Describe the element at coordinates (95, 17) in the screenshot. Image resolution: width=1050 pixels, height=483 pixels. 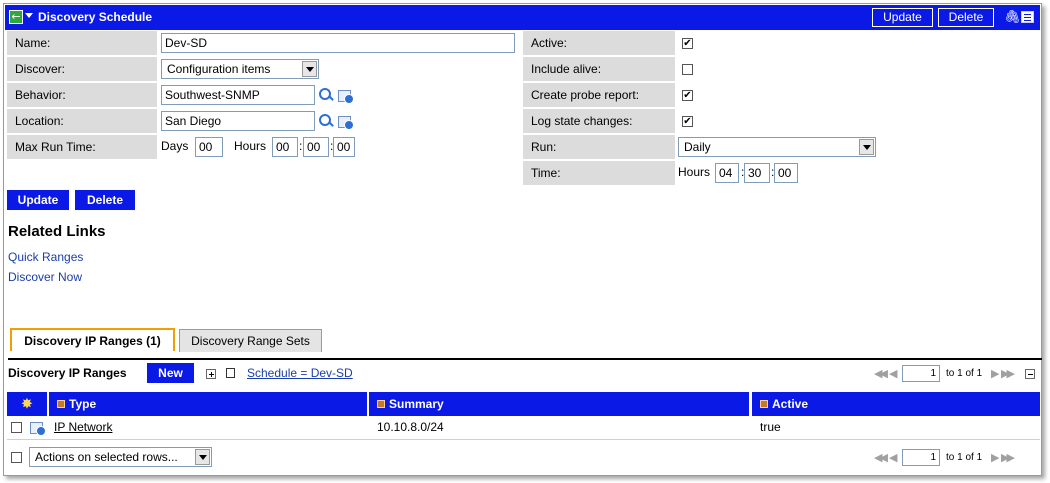
I see `page-title: Discovery Schedule` at that location.